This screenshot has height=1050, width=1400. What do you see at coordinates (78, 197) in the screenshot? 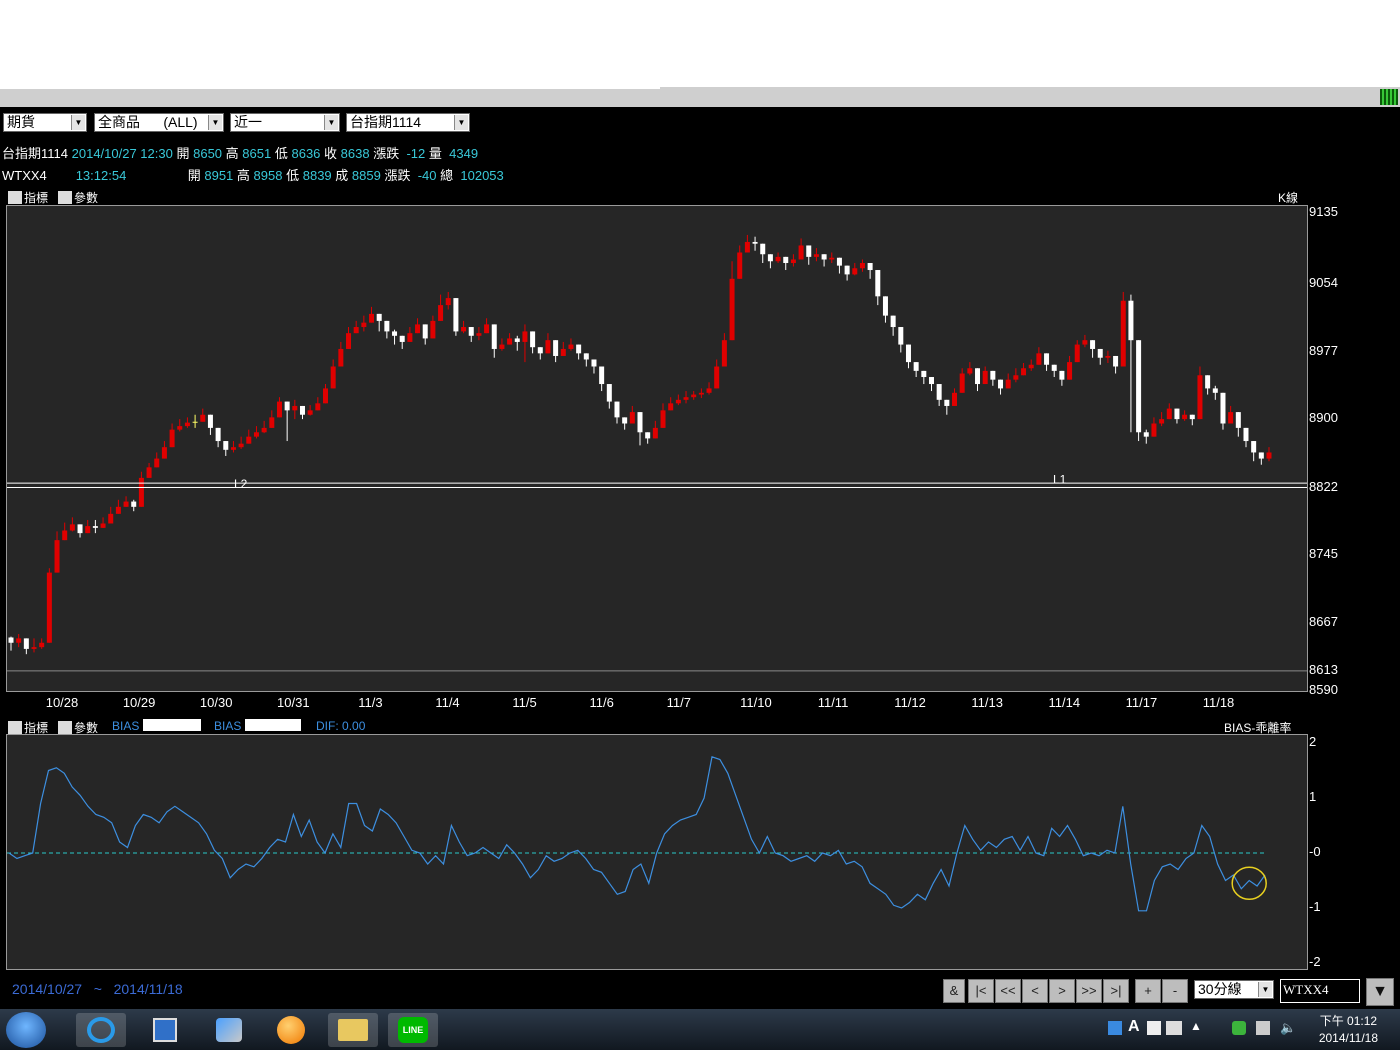
I see `main-param-button: 參數` at bounding box center [78, 197].